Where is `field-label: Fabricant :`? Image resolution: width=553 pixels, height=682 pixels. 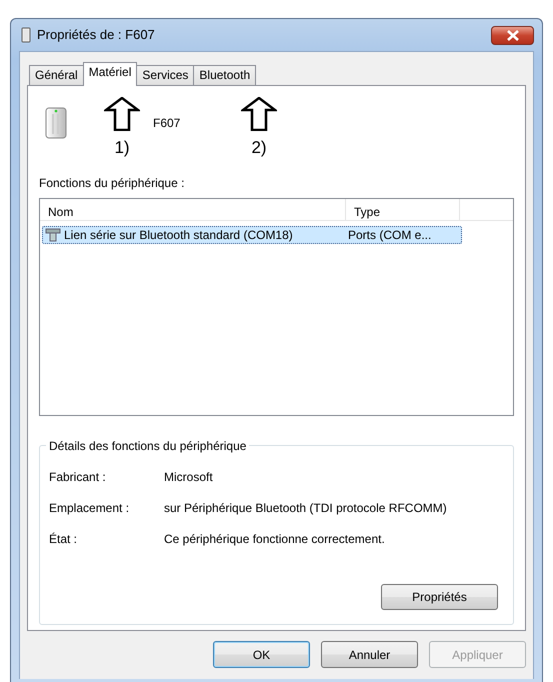 field-label: Fabricant : is located at coordinates (78, 477).